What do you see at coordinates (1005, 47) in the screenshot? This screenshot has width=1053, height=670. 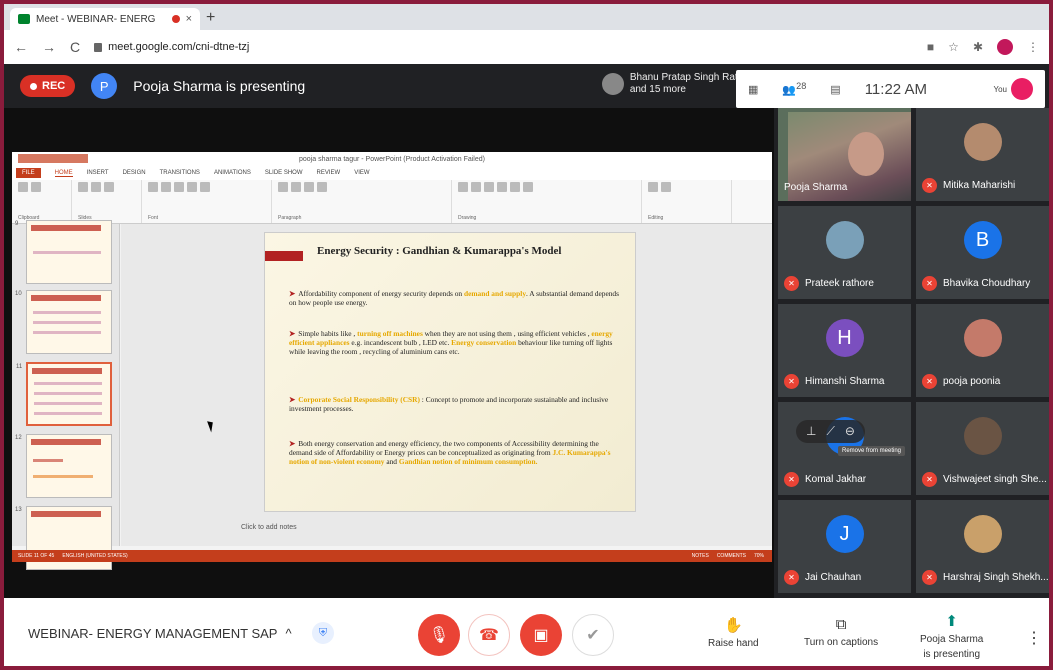 I see `profile-avatar` at bounding box center [1005, 47].